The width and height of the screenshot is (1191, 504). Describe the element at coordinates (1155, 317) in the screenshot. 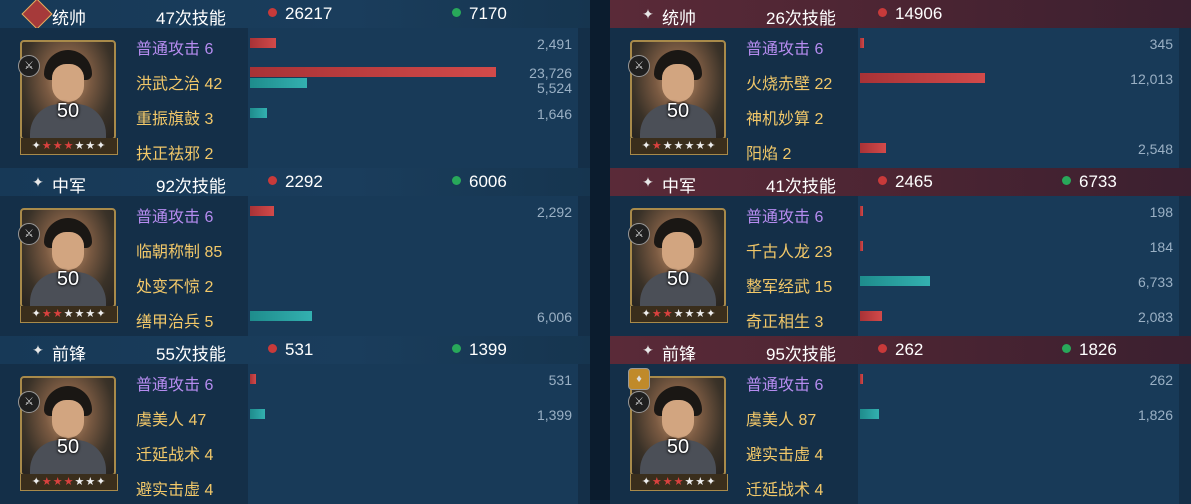

I see `damage-amount: 2,083` at that location.